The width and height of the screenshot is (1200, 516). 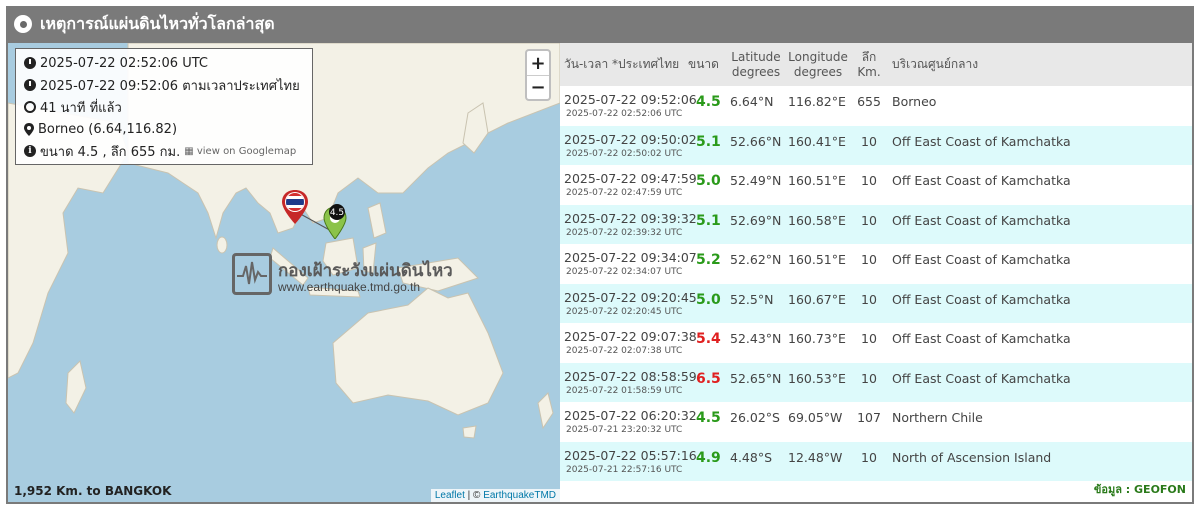 What do you see at coordinates (756, 220) in the screenshot?
I see `row-latitude: 52.69°N` at bounding box center [756, 220].